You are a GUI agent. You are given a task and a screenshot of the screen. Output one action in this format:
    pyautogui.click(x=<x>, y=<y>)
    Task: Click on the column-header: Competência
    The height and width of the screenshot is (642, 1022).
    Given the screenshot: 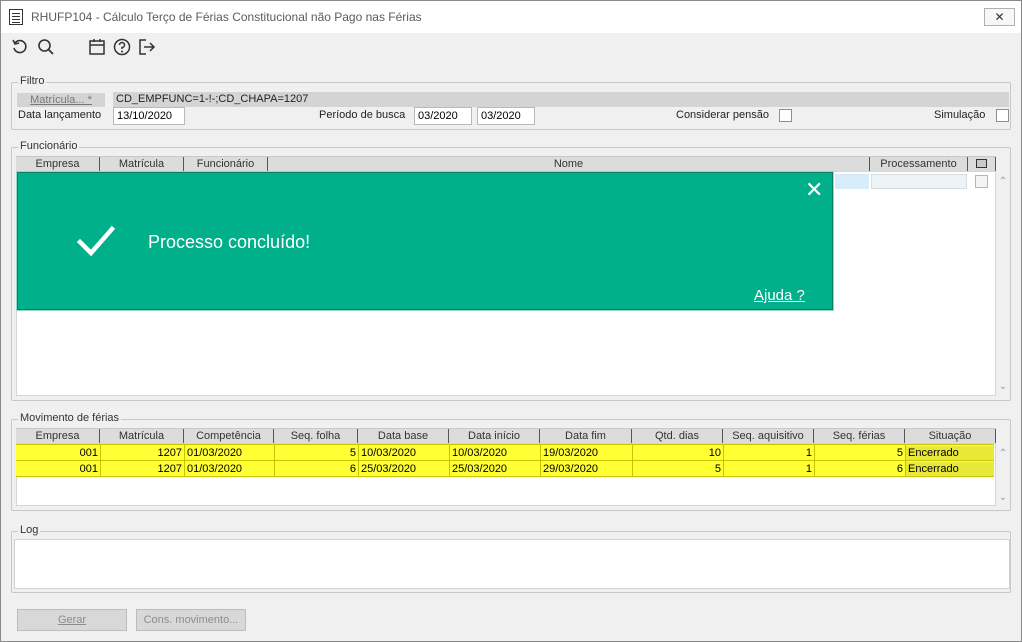 What is the action you would take?
    pyautogui.click(x=229, y=436)
    